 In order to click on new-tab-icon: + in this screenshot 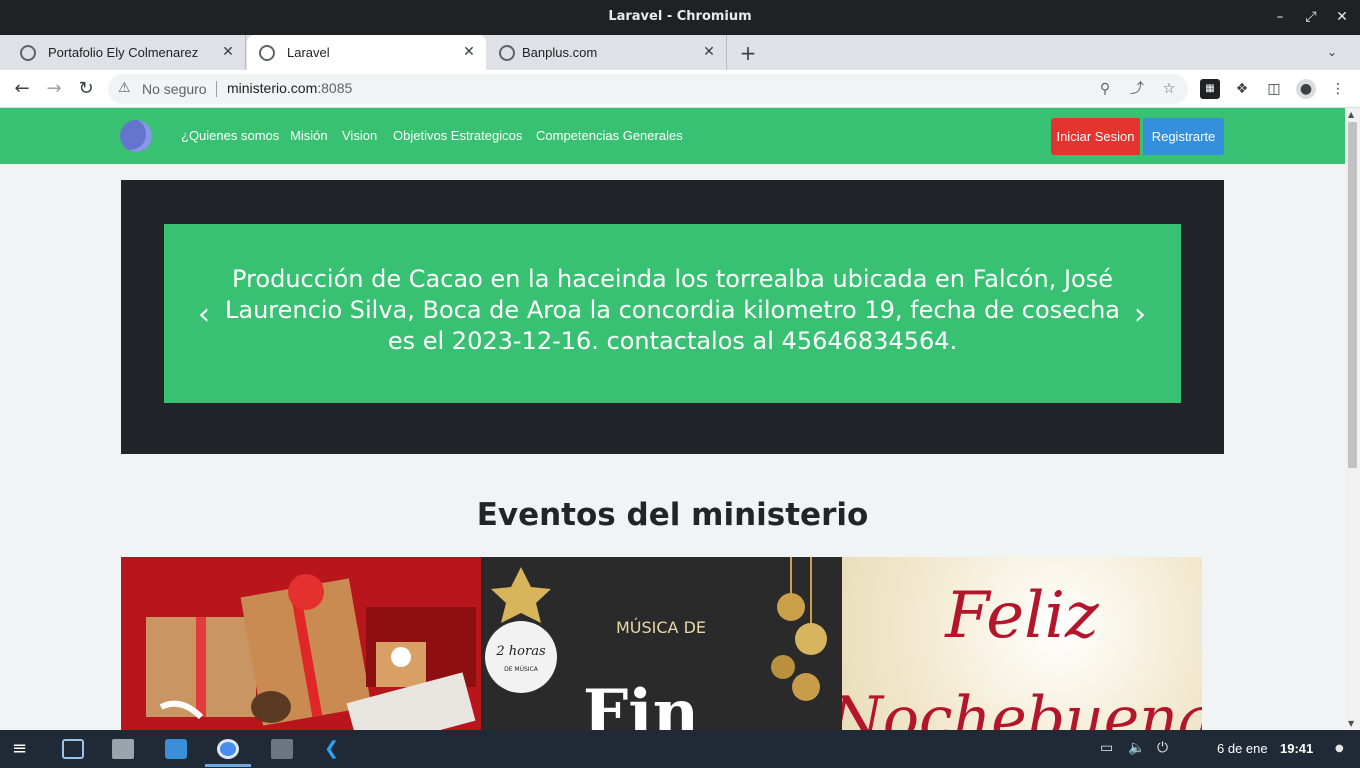, I will do `click(748, 53)`.